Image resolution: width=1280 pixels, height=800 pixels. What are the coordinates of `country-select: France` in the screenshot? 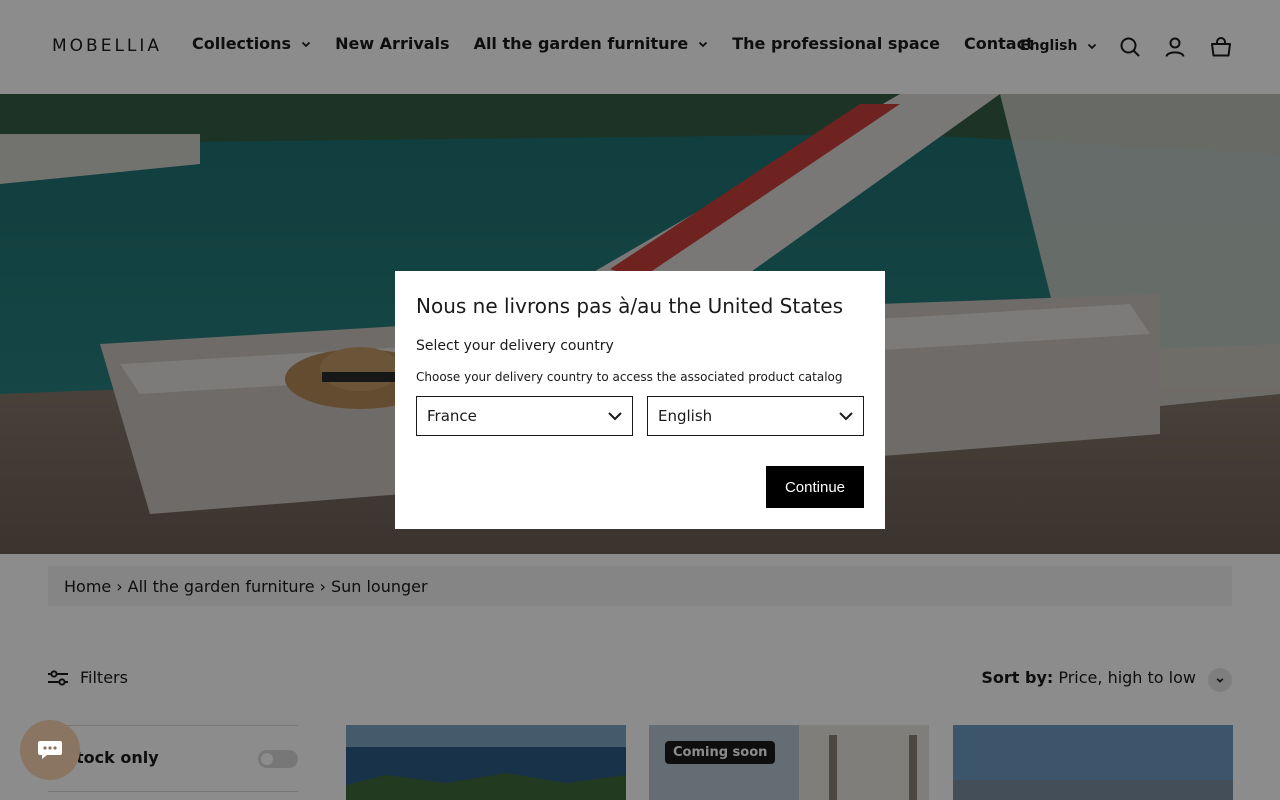 It's located at (524, 416).